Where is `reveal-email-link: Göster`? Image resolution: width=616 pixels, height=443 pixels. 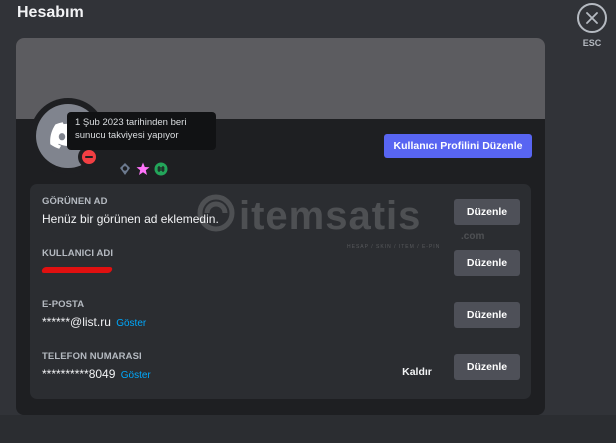 reveal-email-link: Göster is located at coordinates (131, 323).